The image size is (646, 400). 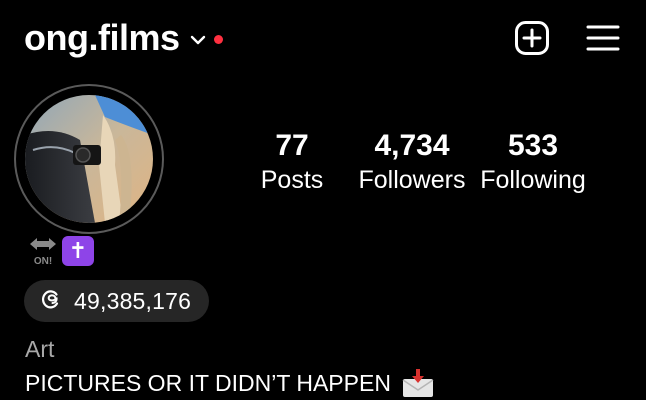 I want to click on plus-square-icon, so click(x=532, y=40).